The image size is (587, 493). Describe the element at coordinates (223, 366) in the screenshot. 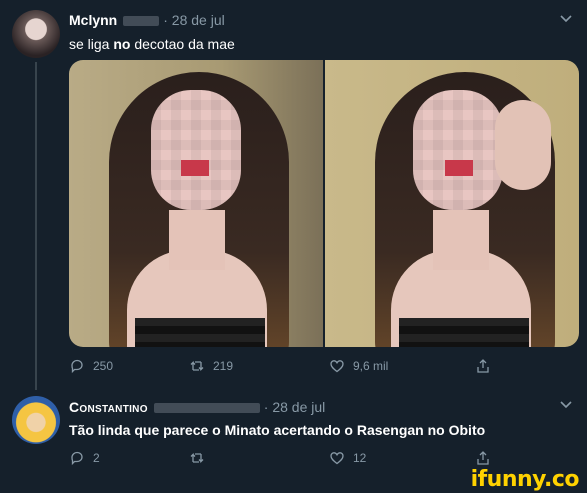

I see `retweet-count: 219` at that location.